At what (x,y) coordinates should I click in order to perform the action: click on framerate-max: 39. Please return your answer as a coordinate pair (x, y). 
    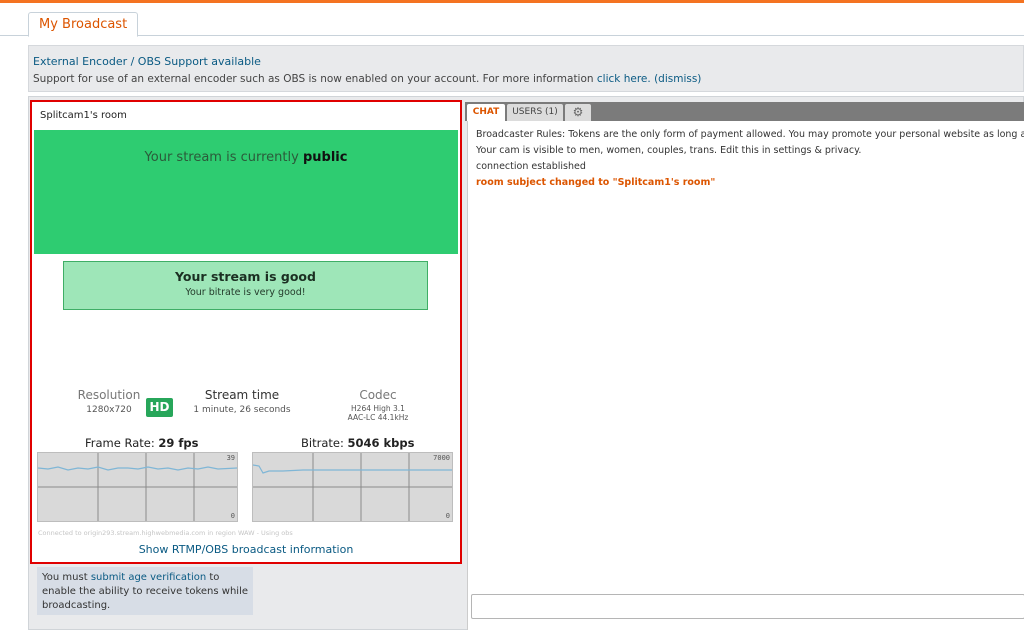
    Looking at the image, I should click on (230, 458).